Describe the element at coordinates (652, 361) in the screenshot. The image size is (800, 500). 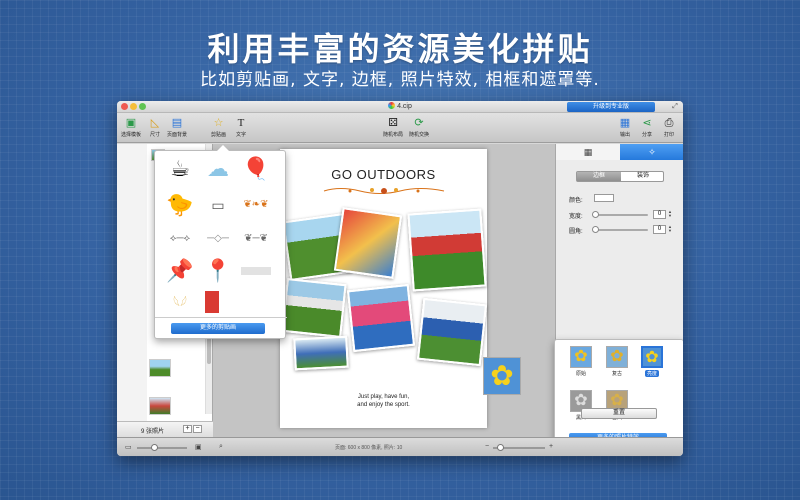
I see `effect-brightness: ✿ 亮度` at that location.